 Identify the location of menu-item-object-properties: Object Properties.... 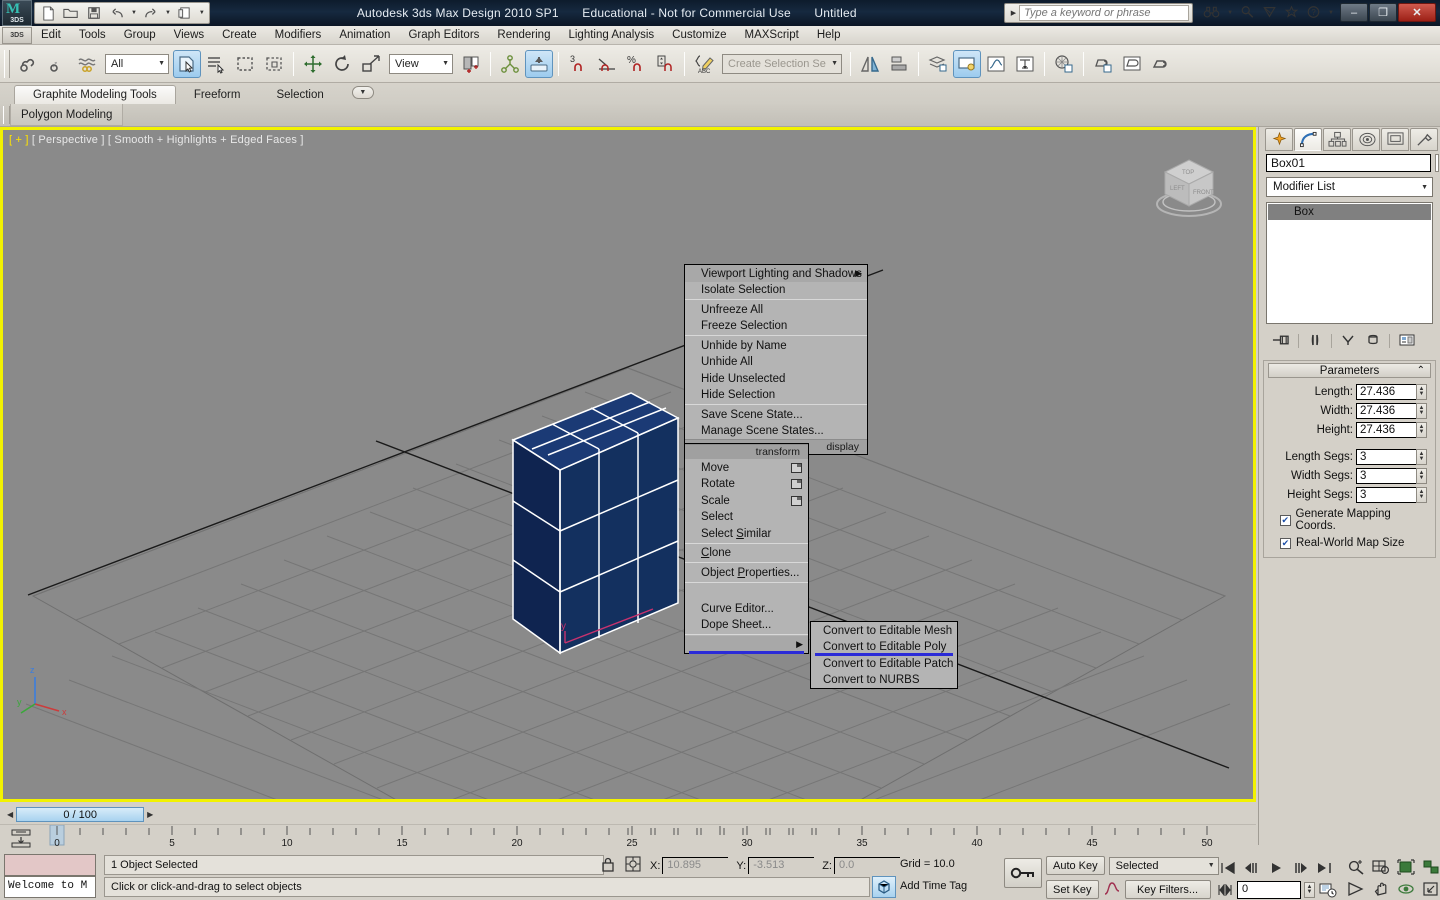
(746, 572).